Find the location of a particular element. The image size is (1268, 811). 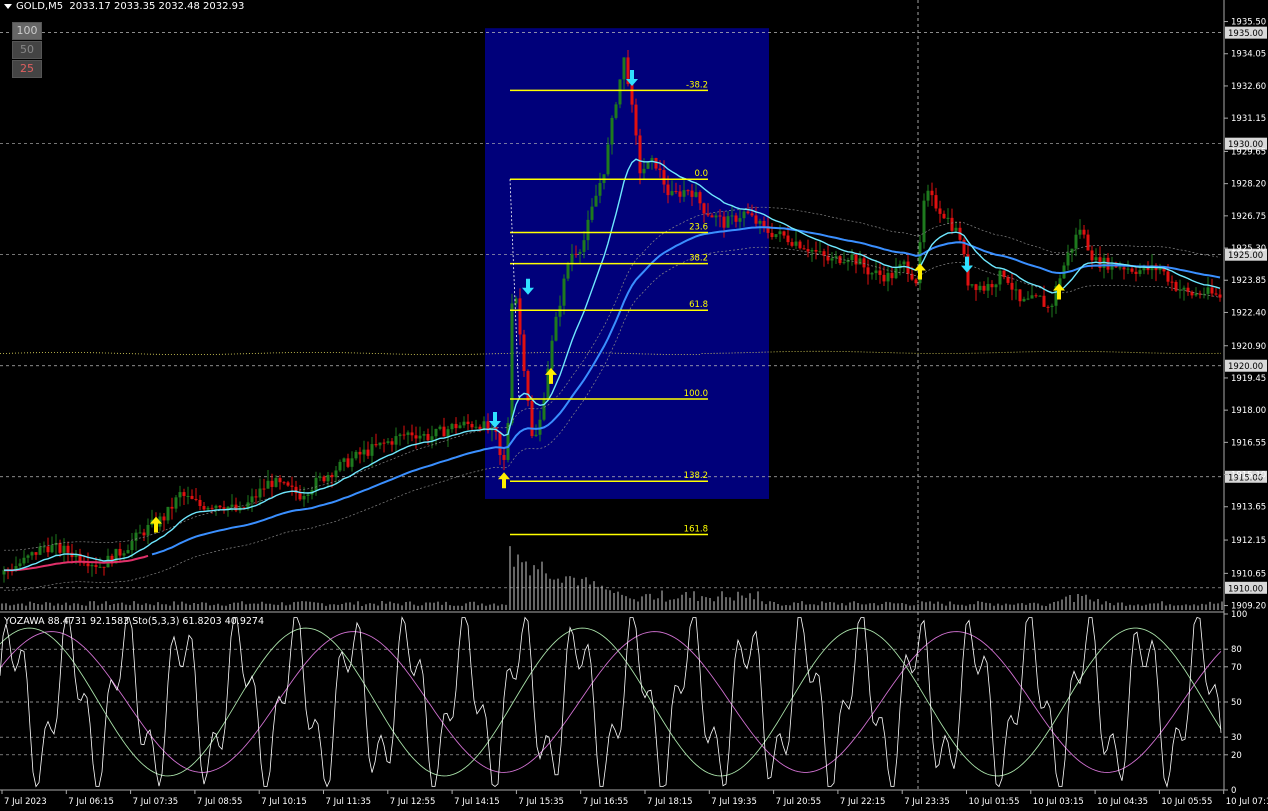

time-tick-label: 7 Jul 15:35 is located at coordinates (541, 802).